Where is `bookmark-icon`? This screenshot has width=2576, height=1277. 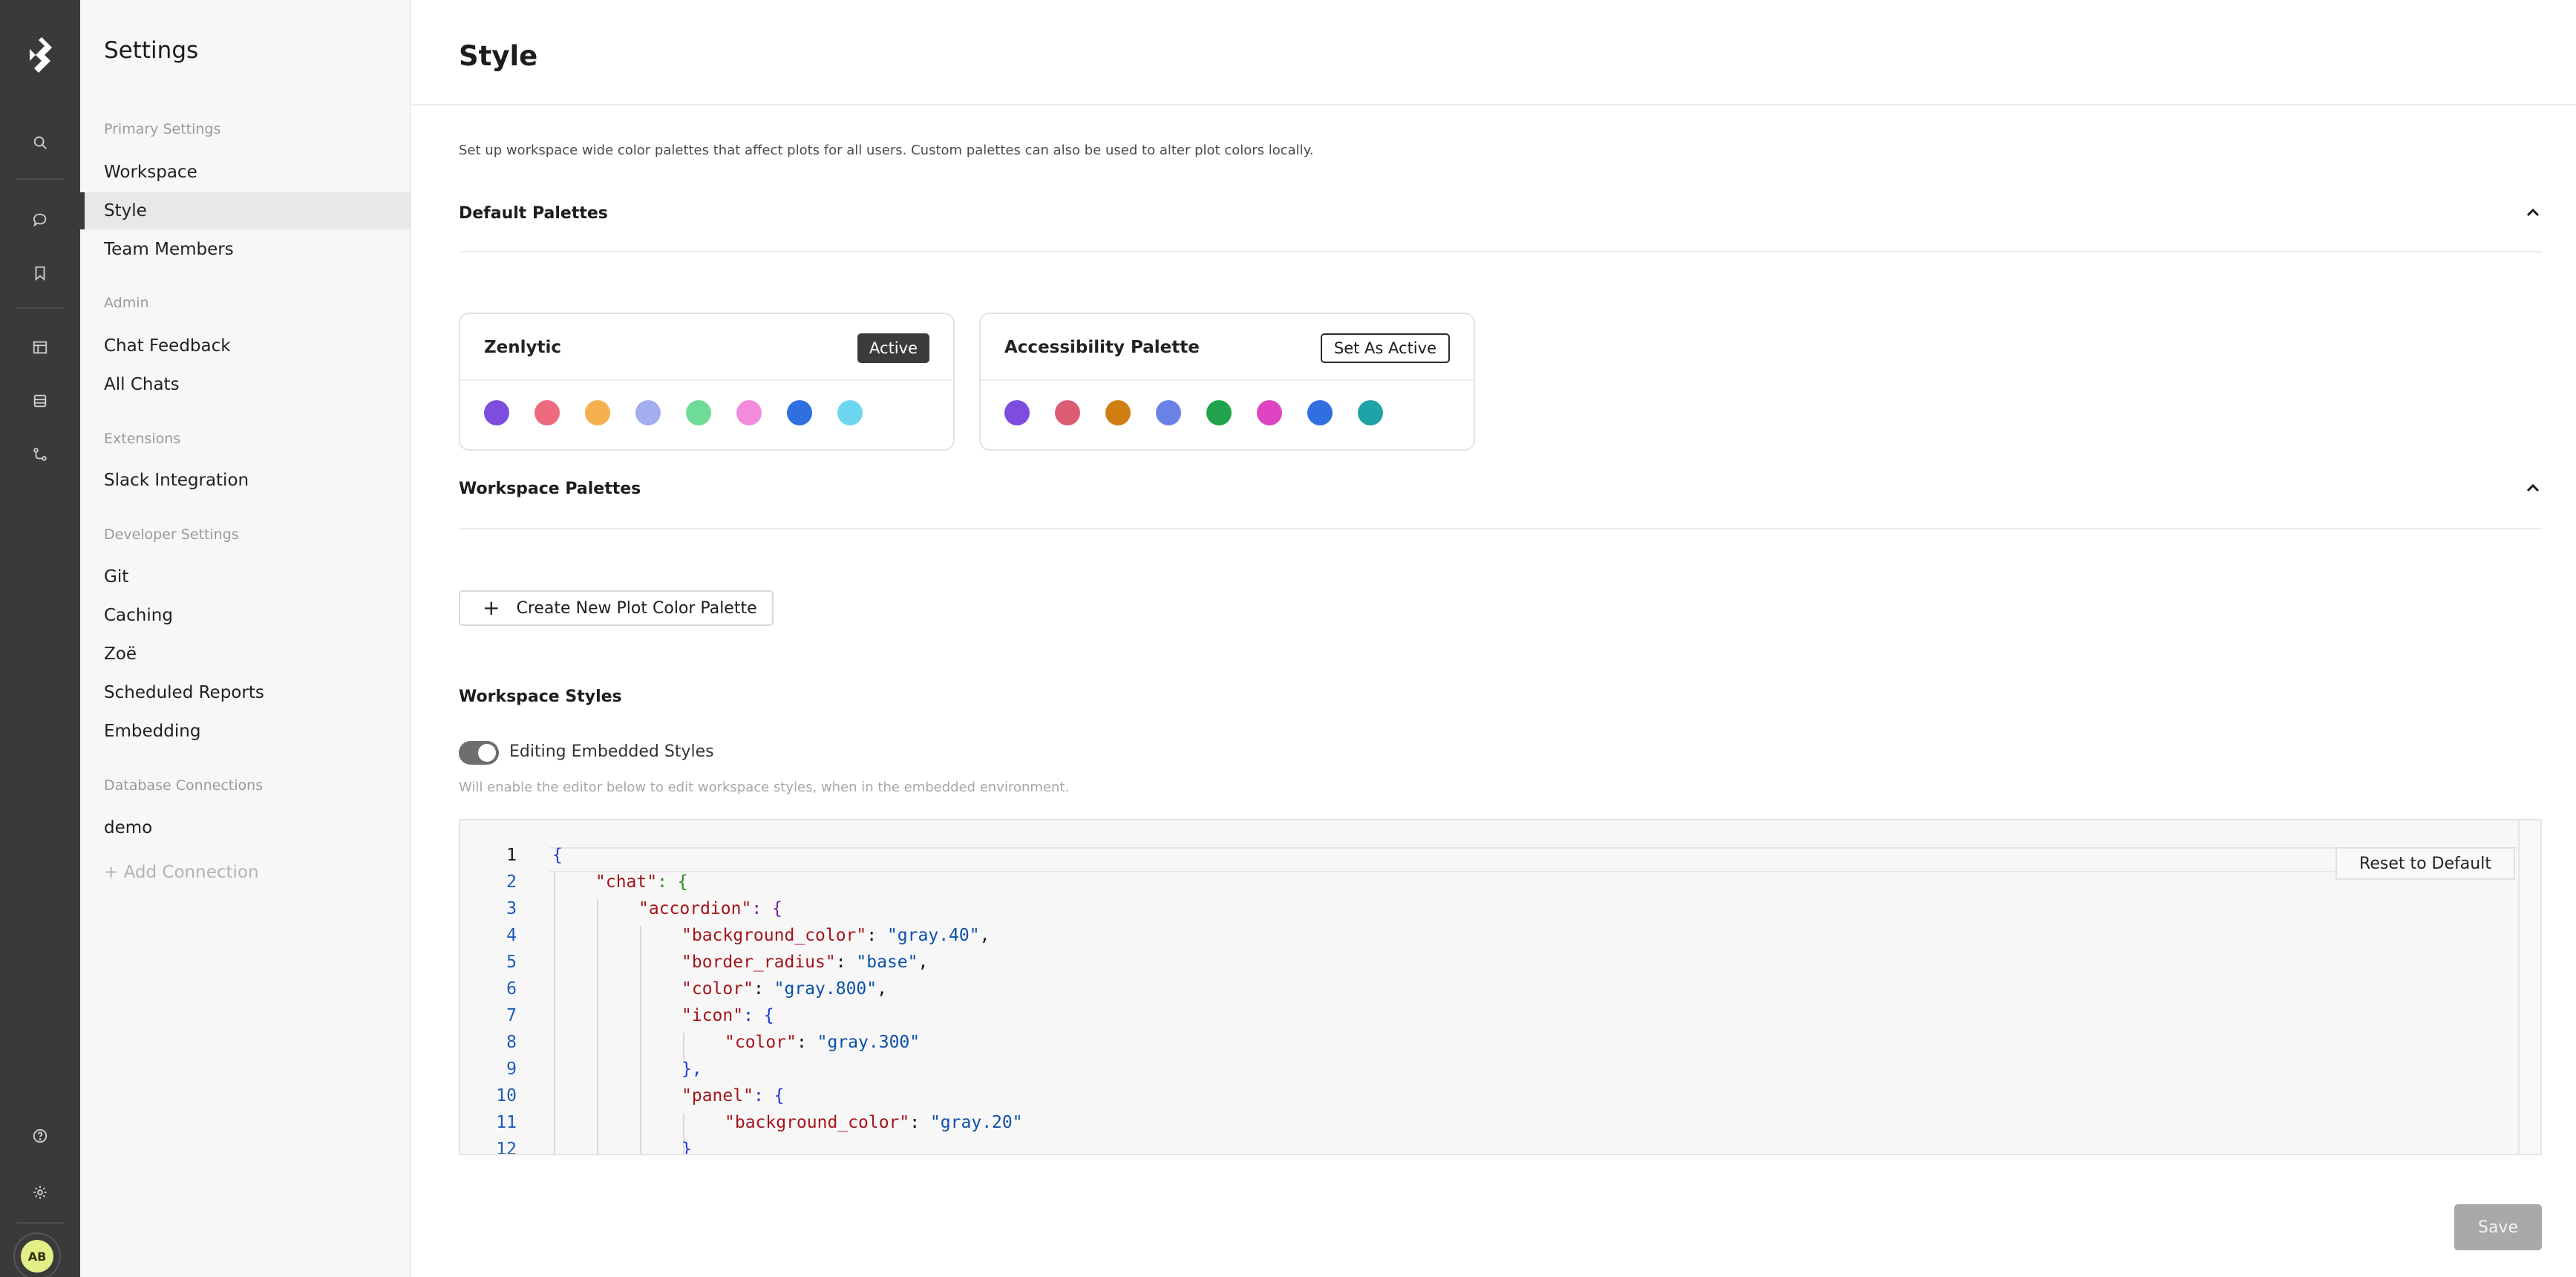
bookmark-icon is located at coordinates (40, 273).